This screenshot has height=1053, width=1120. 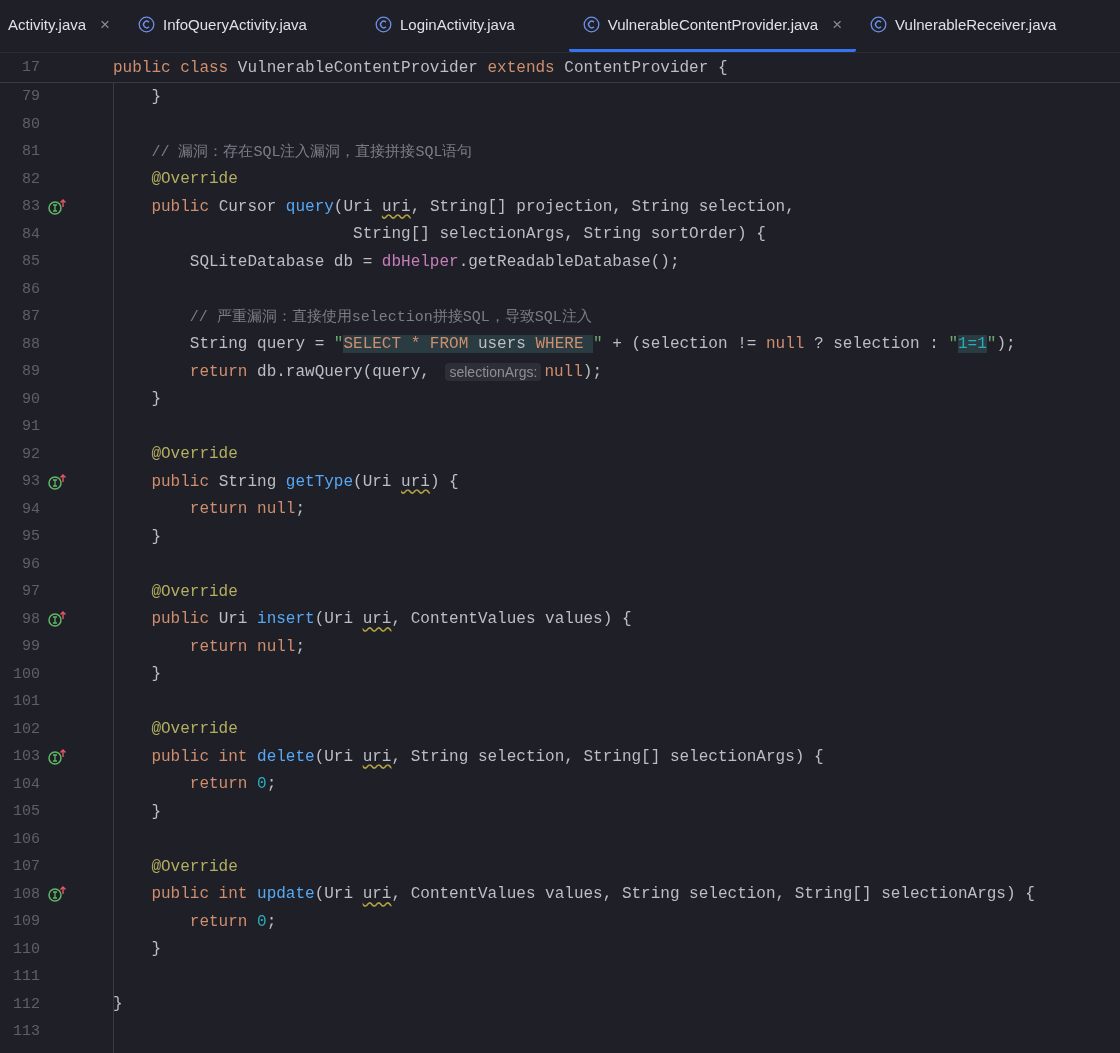 I want to click on editor-tab: VulnerableContentProvider.java ×, so click(x=712, y=26).